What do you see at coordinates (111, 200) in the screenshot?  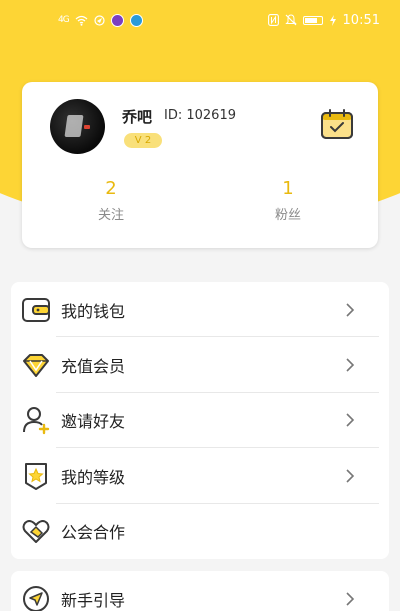 I see `follow-stat: 2 关注` at bounding box center [111, 200].